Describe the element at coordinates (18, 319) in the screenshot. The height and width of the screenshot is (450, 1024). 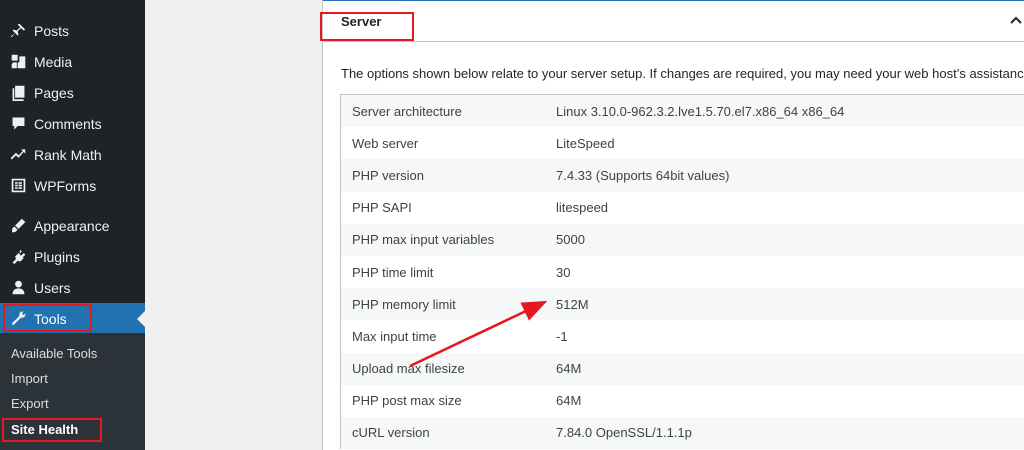
I see `tools-icon` at that location.